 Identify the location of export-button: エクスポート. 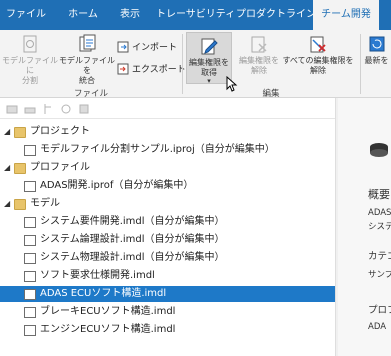
(151, 68).